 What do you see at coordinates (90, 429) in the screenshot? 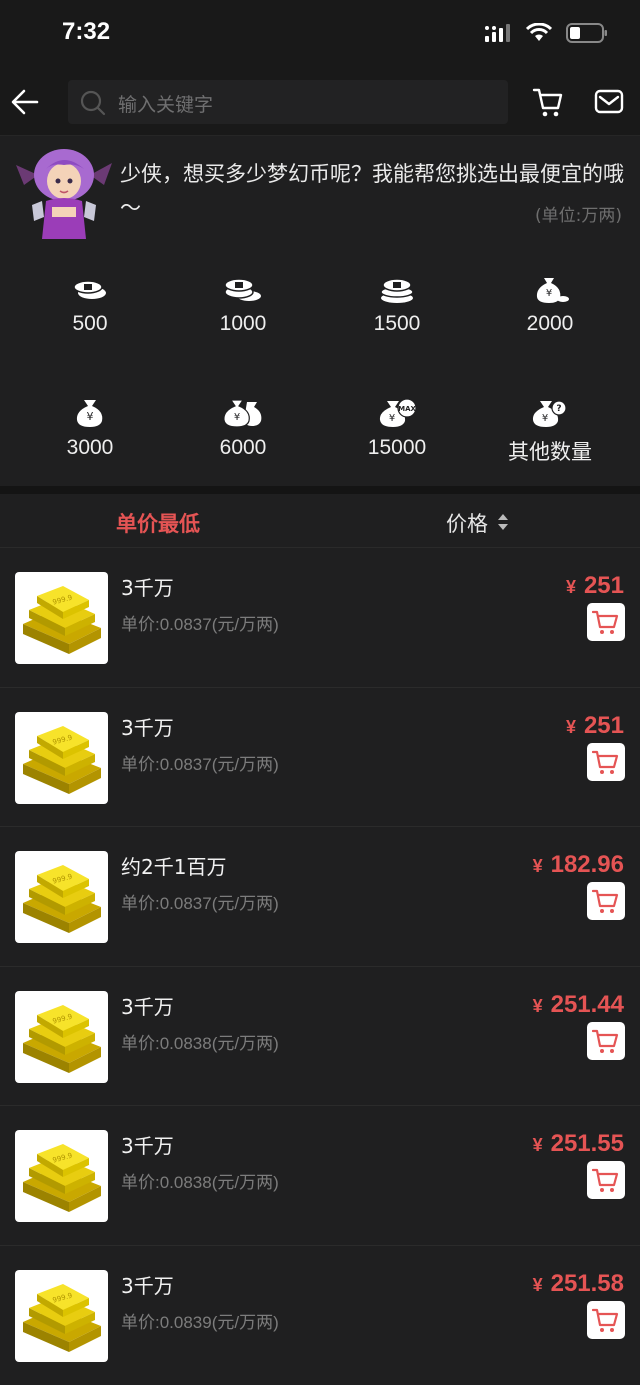
I see `quantity-option-3000: ¥ 3000` at bounding box center [90, 429].